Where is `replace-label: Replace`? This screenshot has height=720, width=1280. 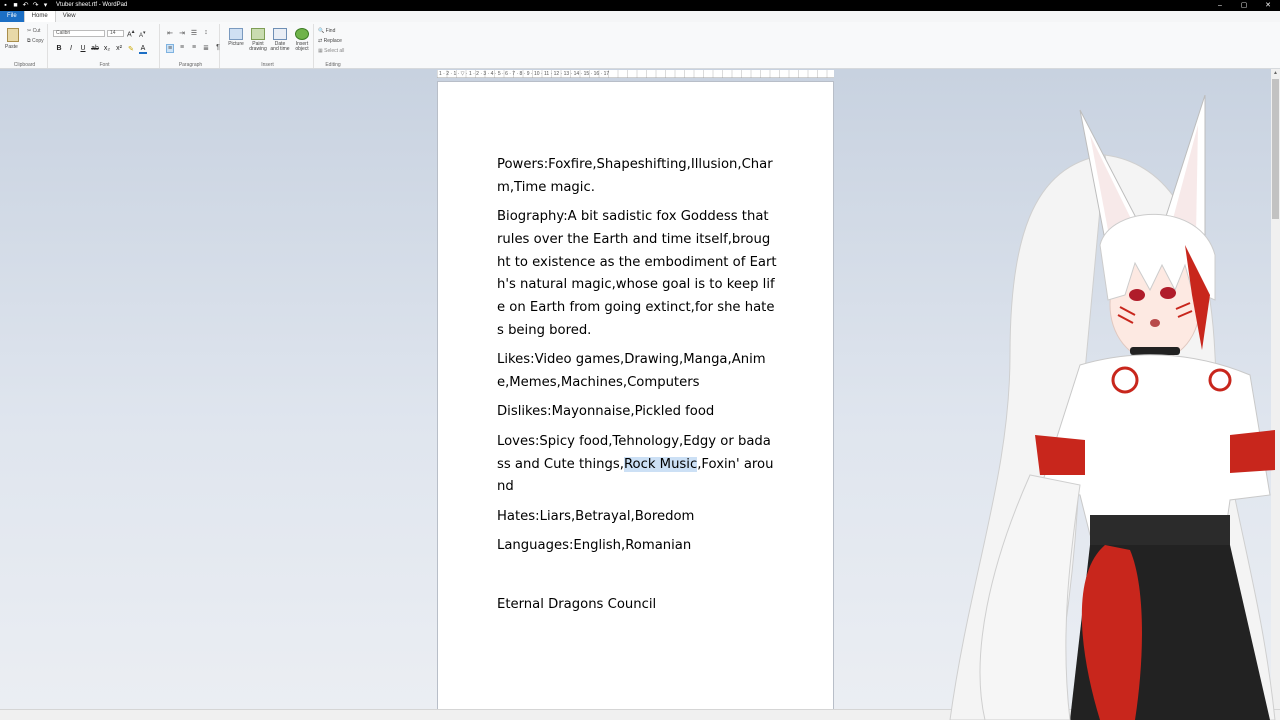
replace-label: Replace is located at coordinates (332, 41).